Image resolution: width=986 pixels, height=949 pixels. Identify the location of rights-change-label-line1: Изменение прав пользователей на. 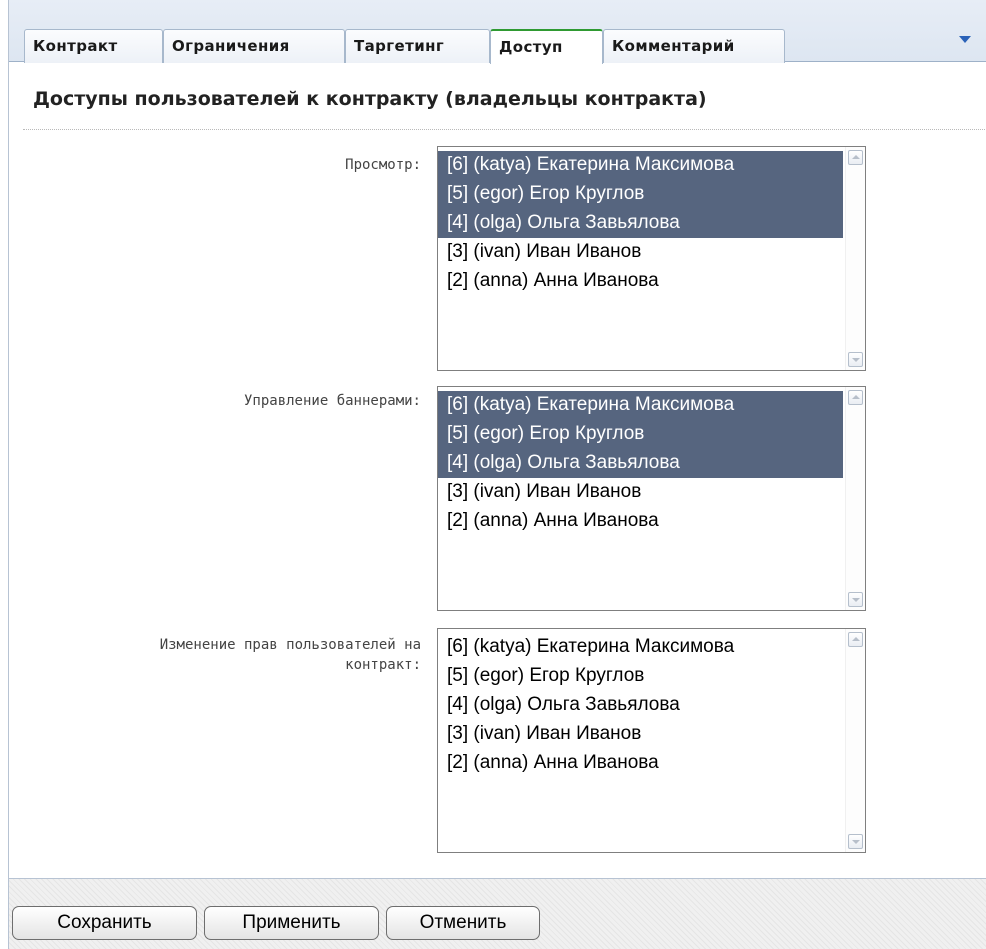
(290, 645).